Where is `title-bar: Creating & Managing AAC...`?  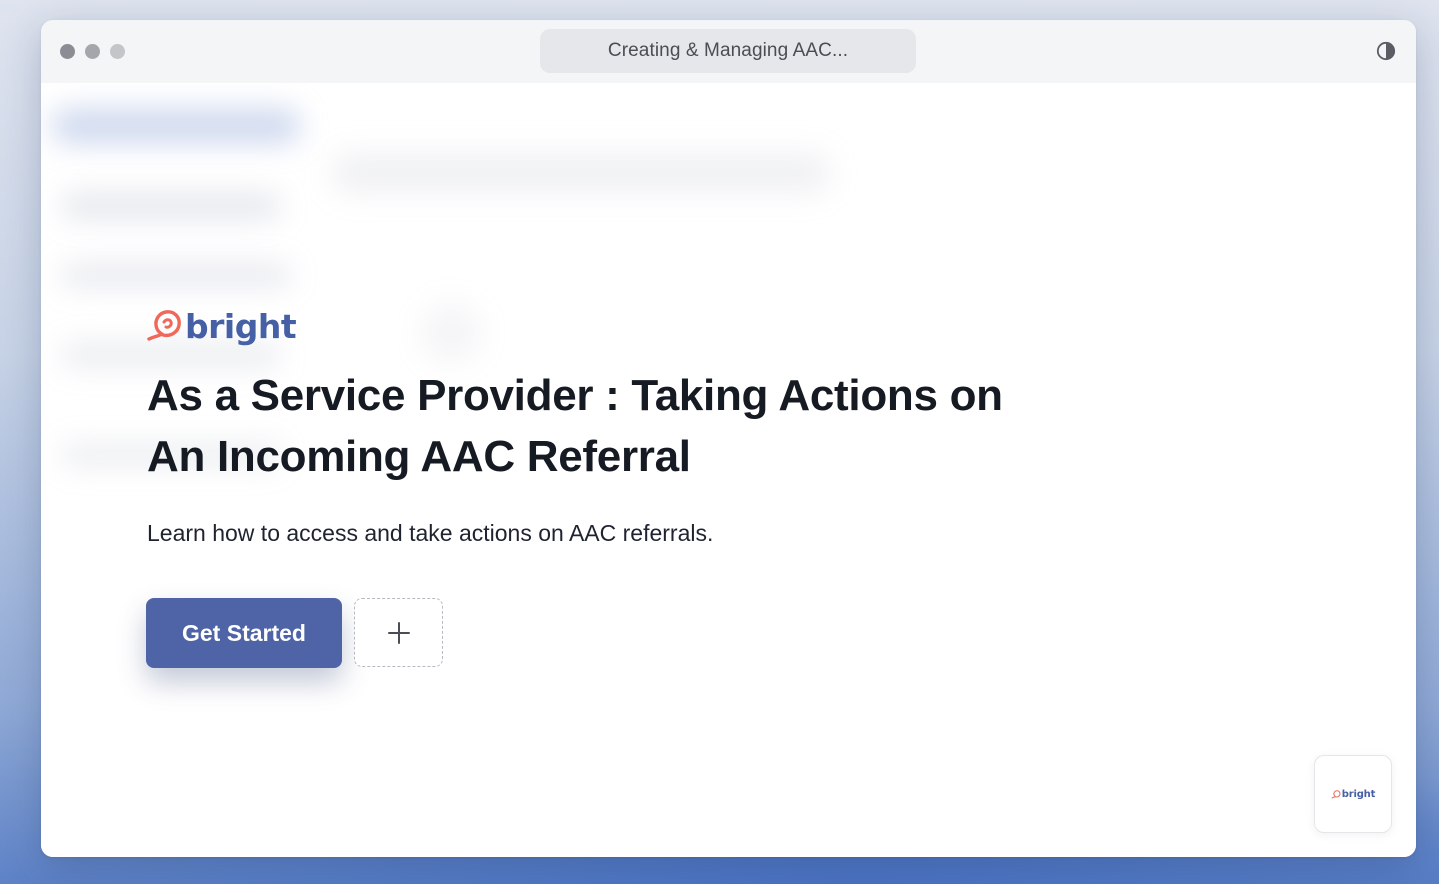
title-bar: Creating & Managing AAC... is located at coordinates (728, 51).